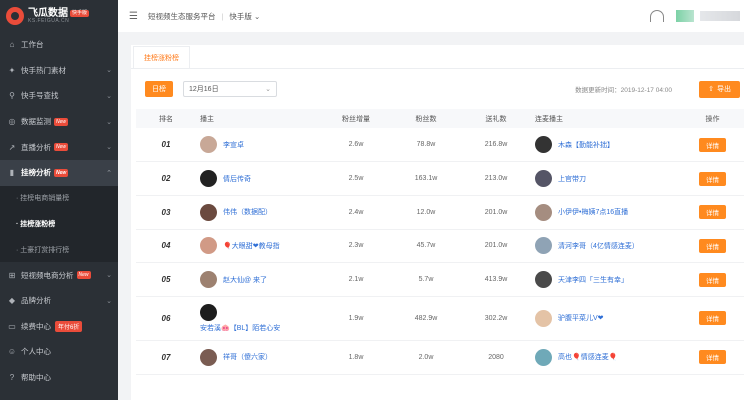 Image resolution: width=744 pixels, height=400 pixels. What do you see at coordinates (59, 224) in the screenshot?
I see `sidebar-subitem-1: · 挂榜涨粉榜` at bounding box center [59, 224].